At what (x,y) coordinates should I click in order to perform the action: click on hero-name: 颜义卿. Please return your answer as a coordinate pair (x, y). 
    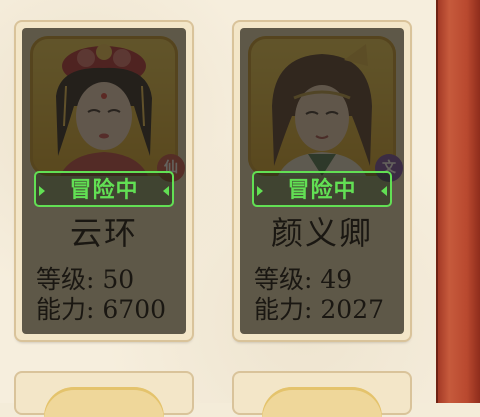
    Looking at the image, I should click on (321, 233).